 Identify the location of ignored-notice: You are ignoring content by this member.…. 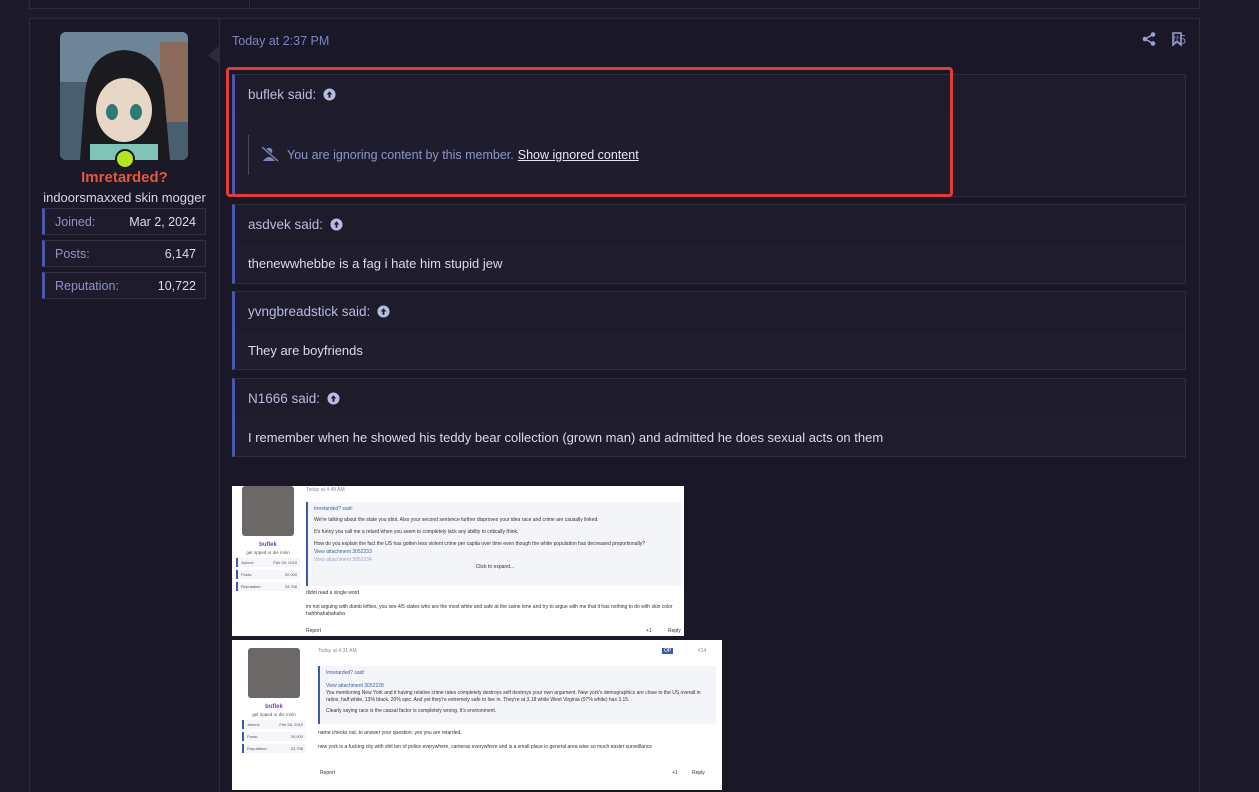
(443, 155).